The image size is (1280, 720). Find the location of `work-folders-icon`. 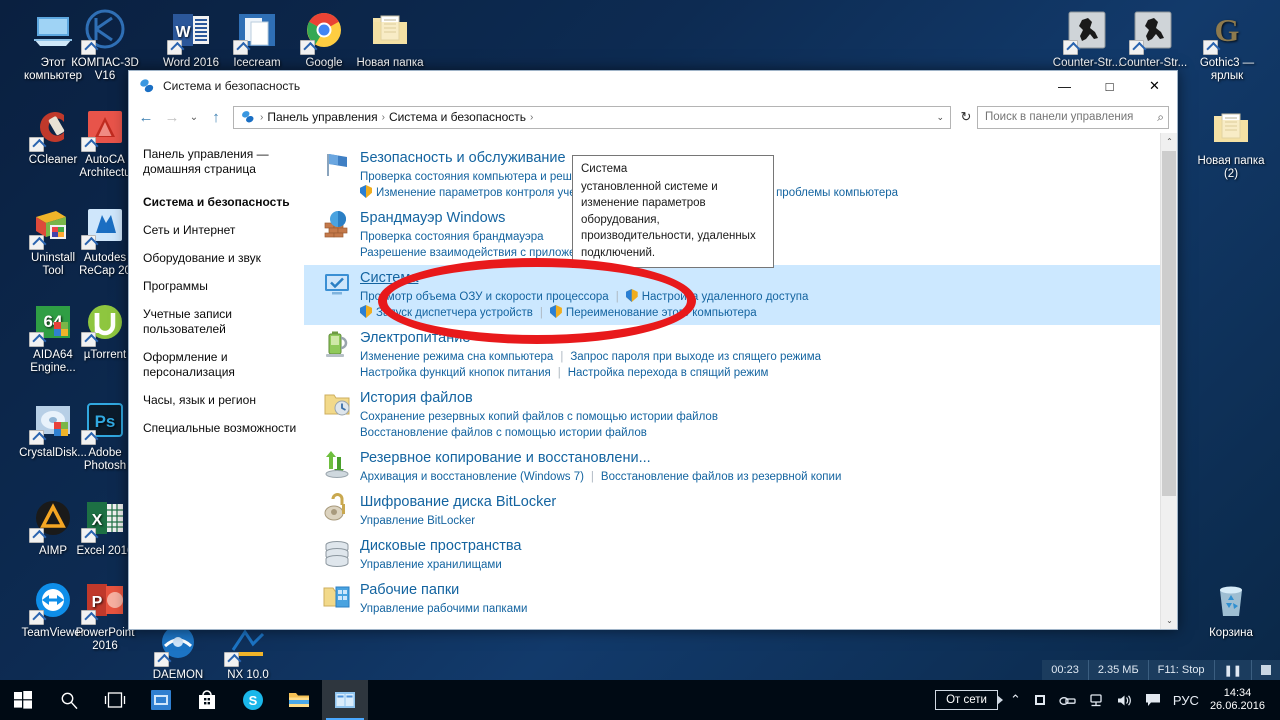

work-folders-icon is located at coordinates (337, 596).